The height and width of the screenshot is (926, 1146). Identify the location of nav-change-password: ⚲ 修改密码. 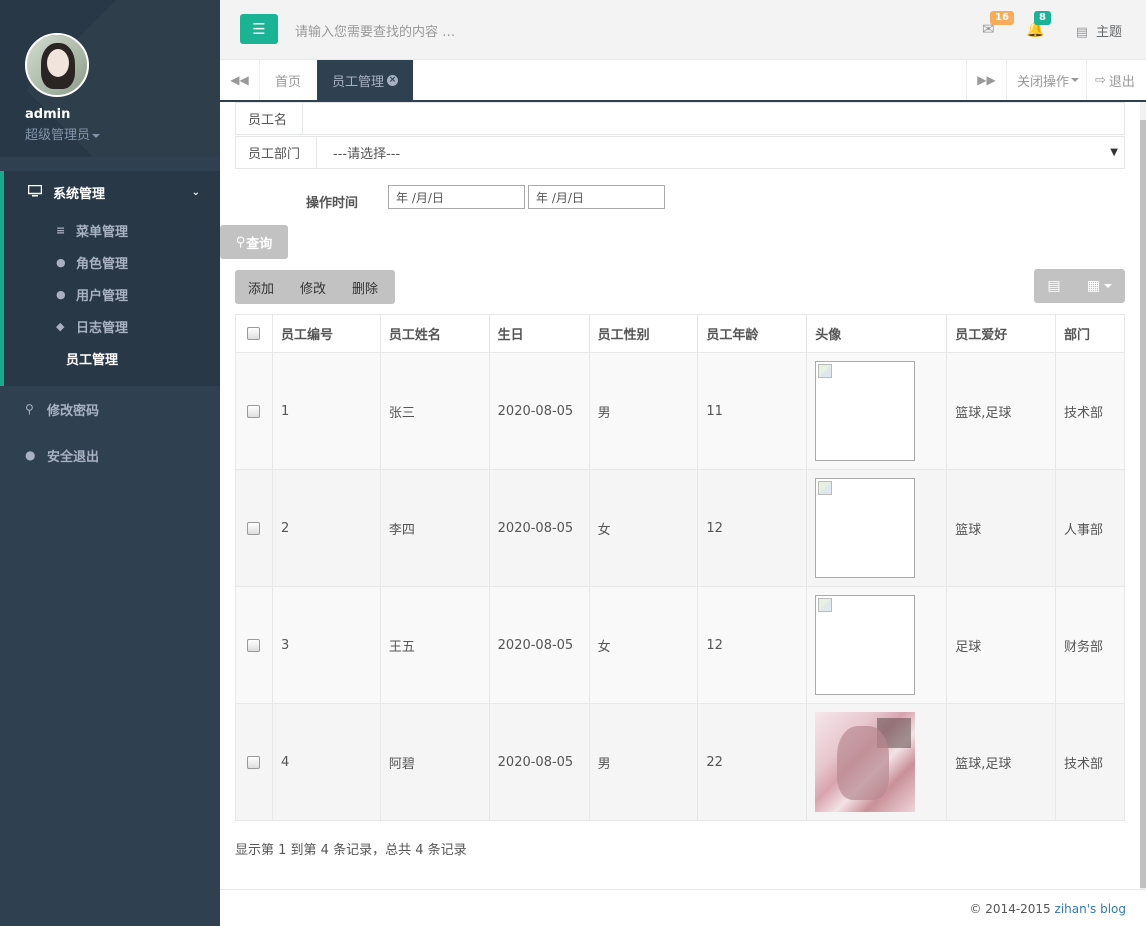
(110, 409).